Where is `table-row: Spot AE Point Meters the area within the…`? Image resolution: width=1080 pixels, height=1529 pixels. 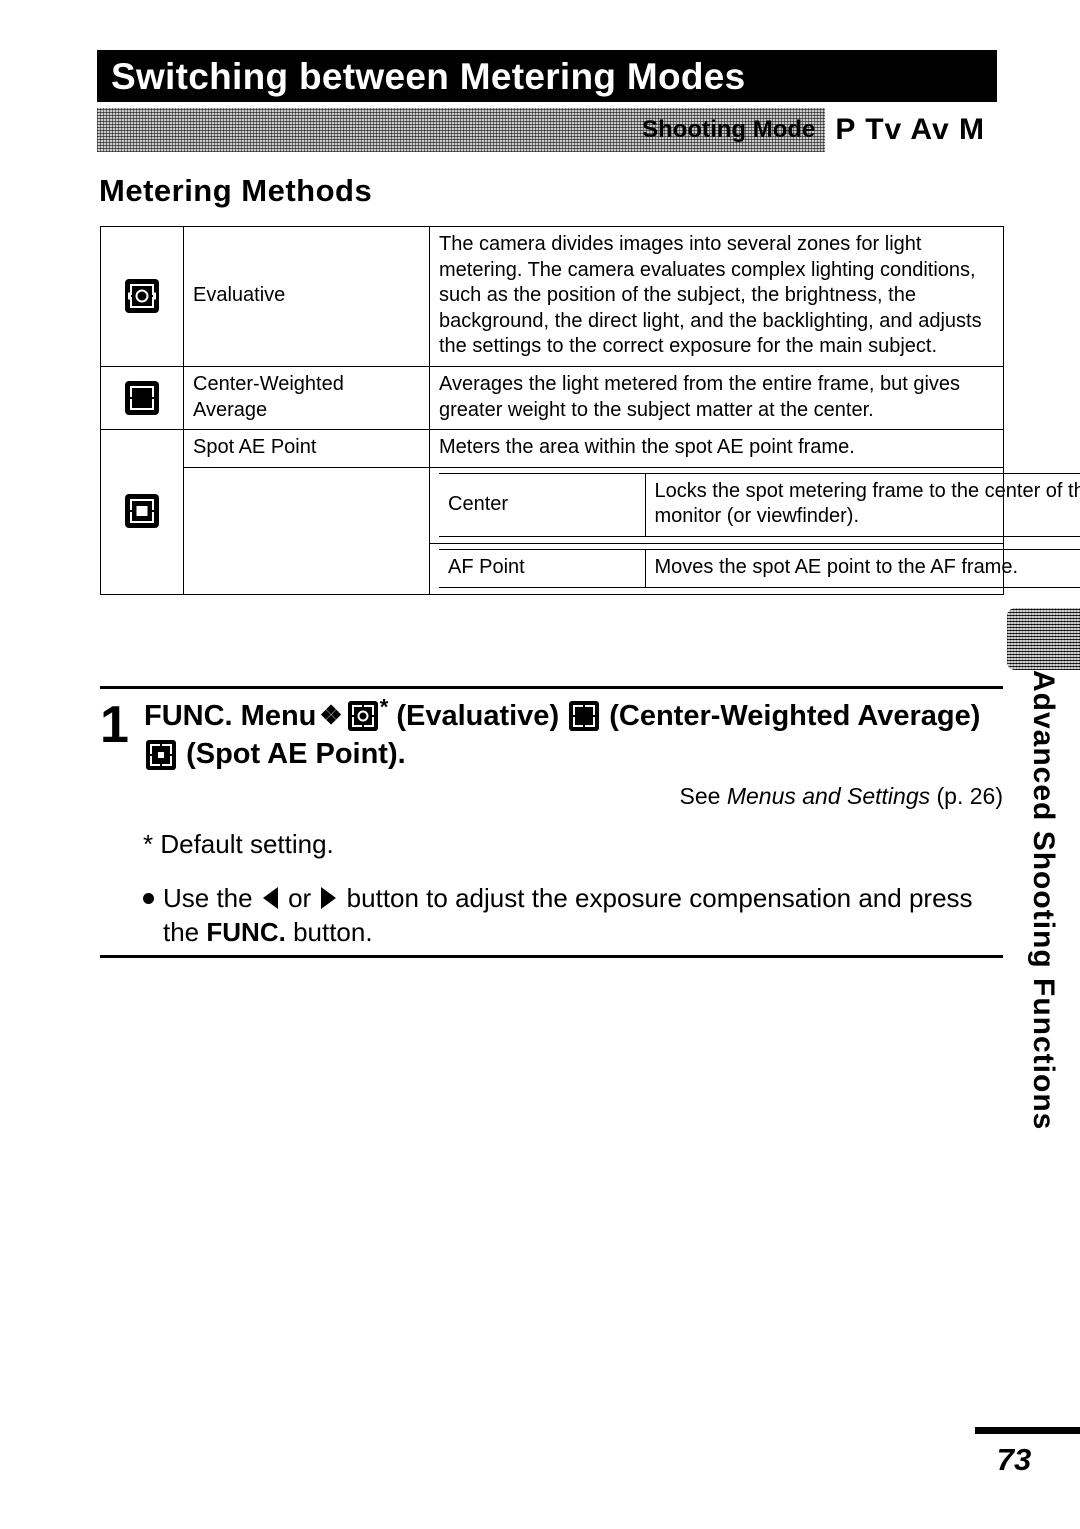
table-row: Spot AE Point Meters the area within the… is located at coordinates (552, 512).